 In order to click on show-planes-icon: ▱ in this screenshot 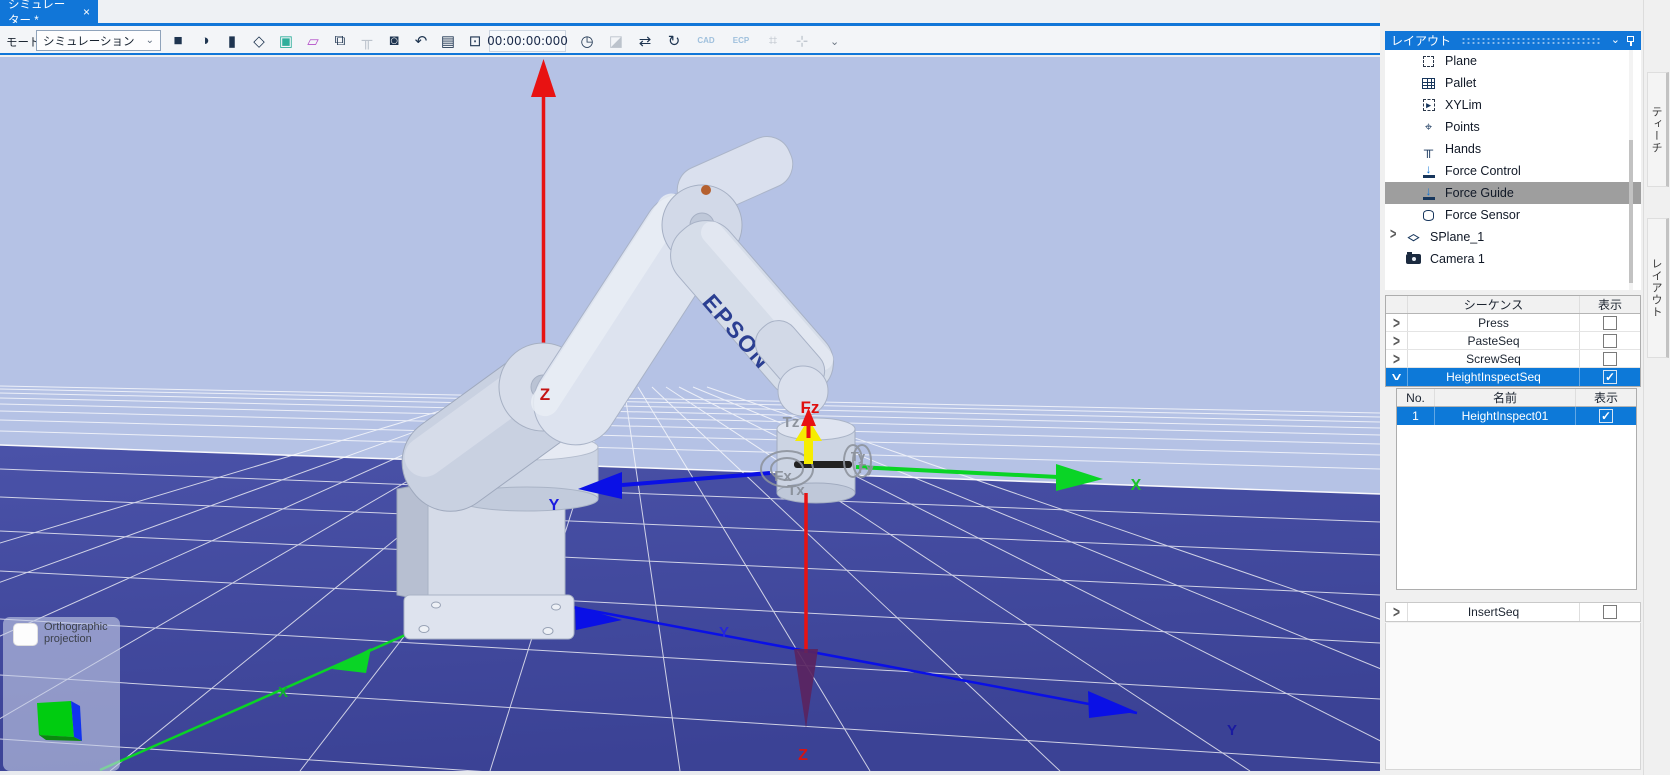, I will do `click(313, 41)`.